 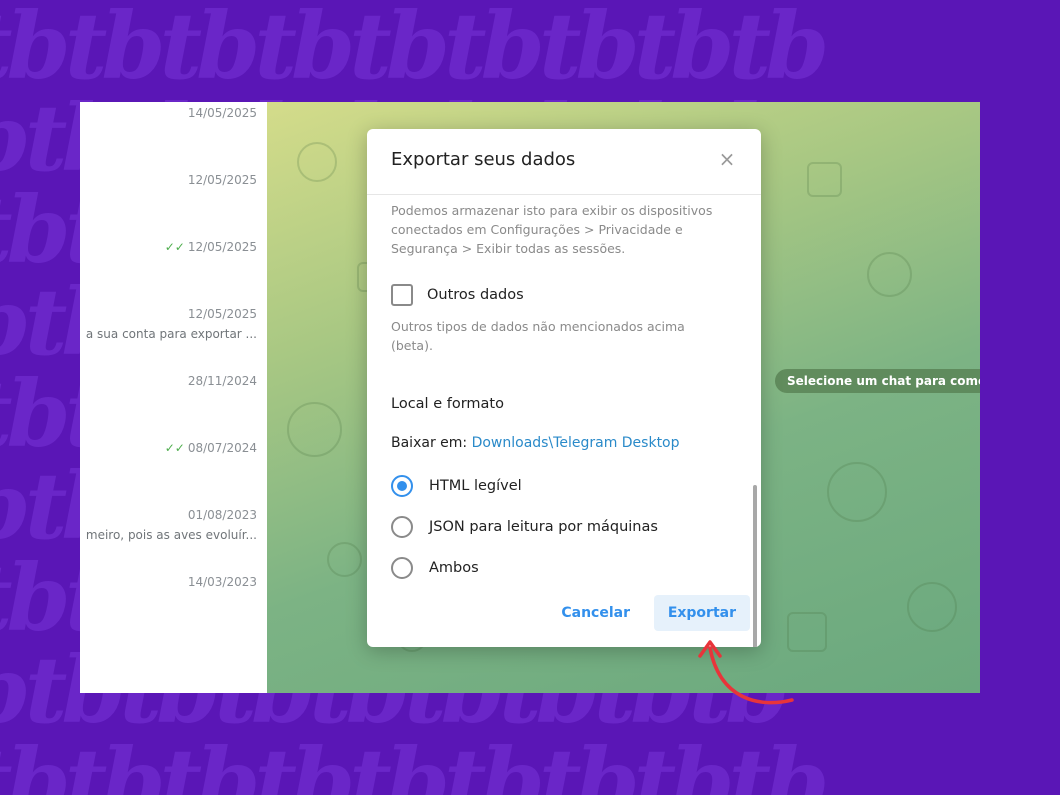 I want to click on dialog-title: Exportar seus dados, so click(x=483, y=159).